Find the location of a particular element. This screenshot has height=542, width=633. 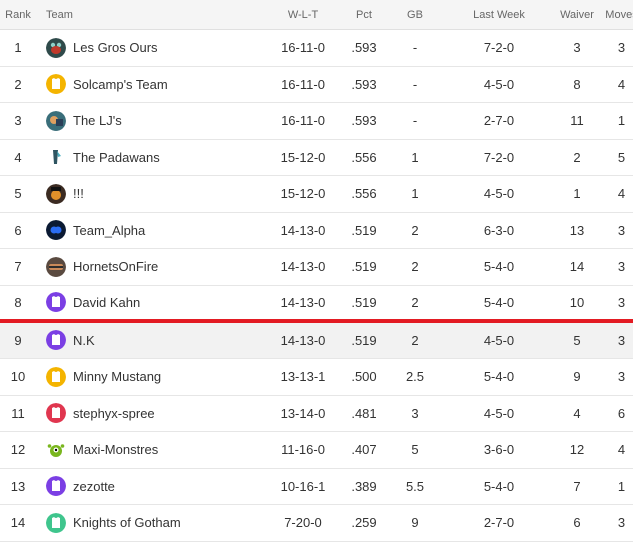

rank-cell: 13 is located at coordinates (18, 486).